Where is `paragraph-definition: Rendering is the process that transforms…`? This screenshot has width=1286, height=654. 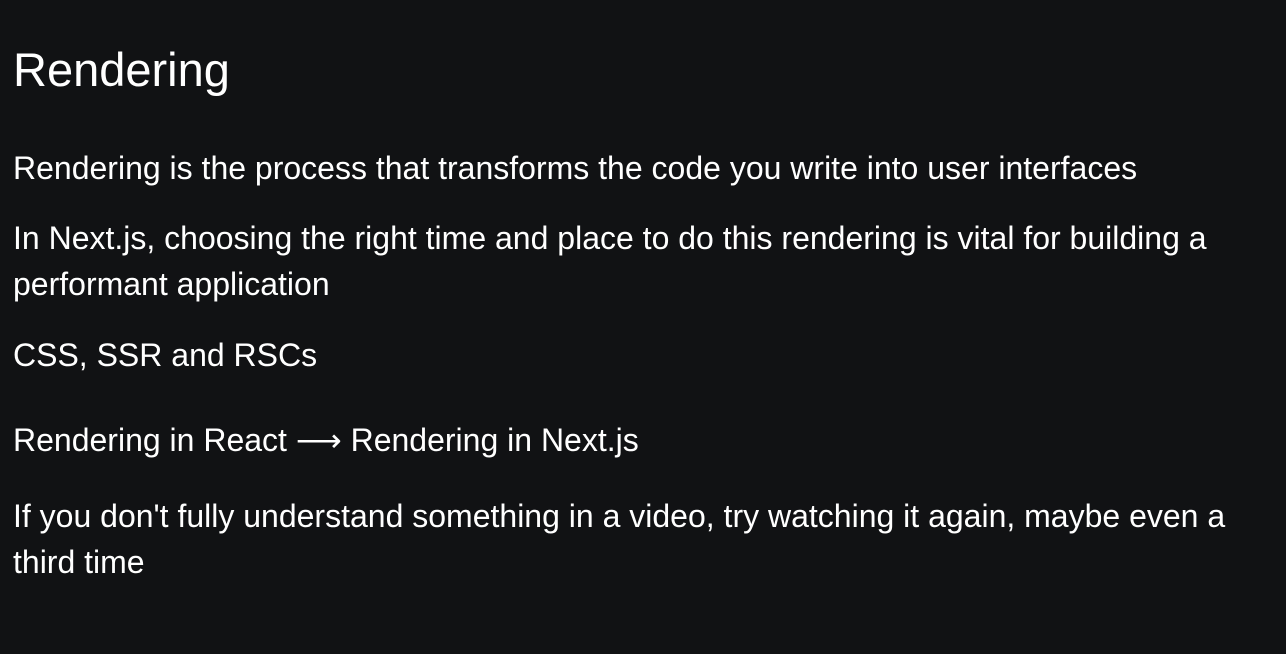
paragraph-definition: Rendering is the process that transforms… is located at coordinates (575, 168).